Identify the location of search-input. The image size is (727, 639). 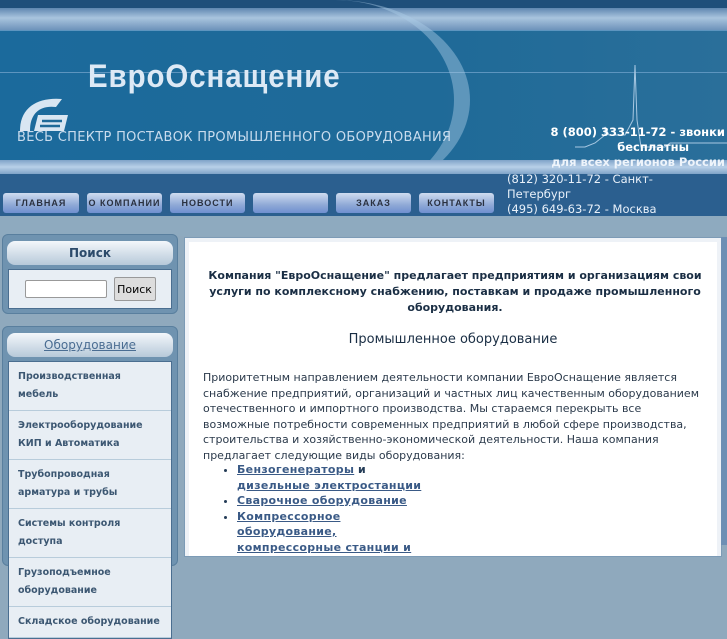
(65, 289).